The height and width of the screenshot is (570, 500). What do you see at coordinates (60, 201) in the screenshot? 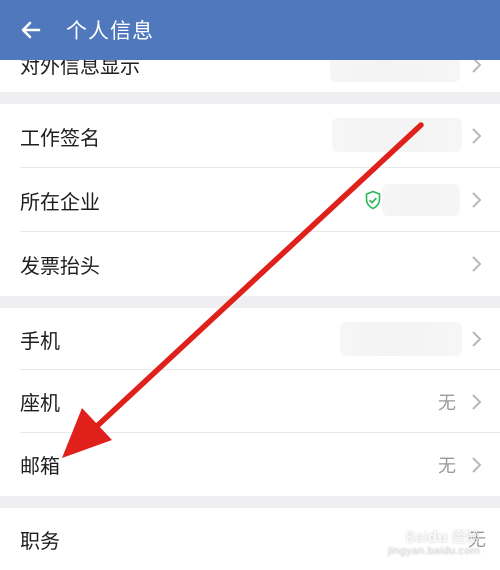
I see `row-label: 所在企业` at bounding box center [60, 201].